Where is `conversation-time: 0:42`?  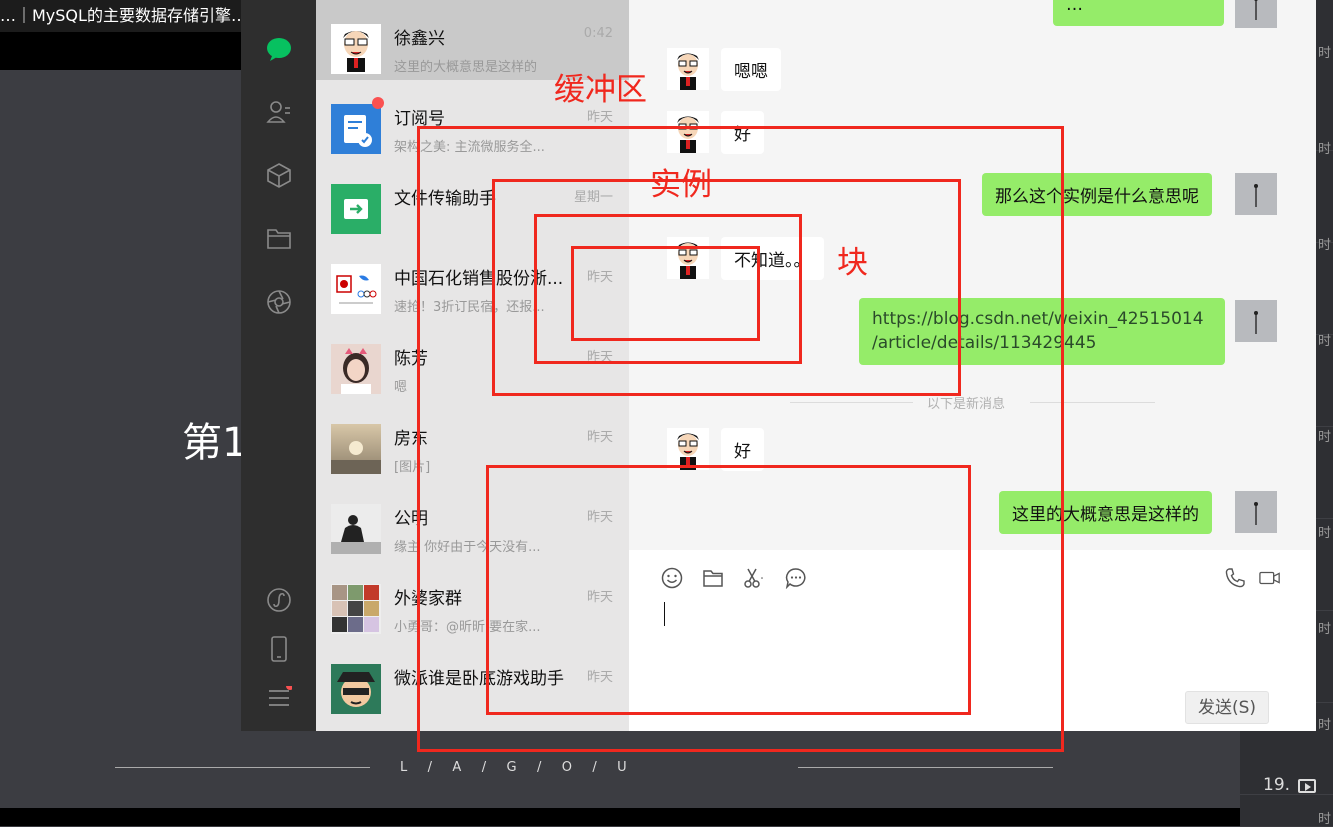
conversation-time: 0:42 is located at coordinates (598, 33).